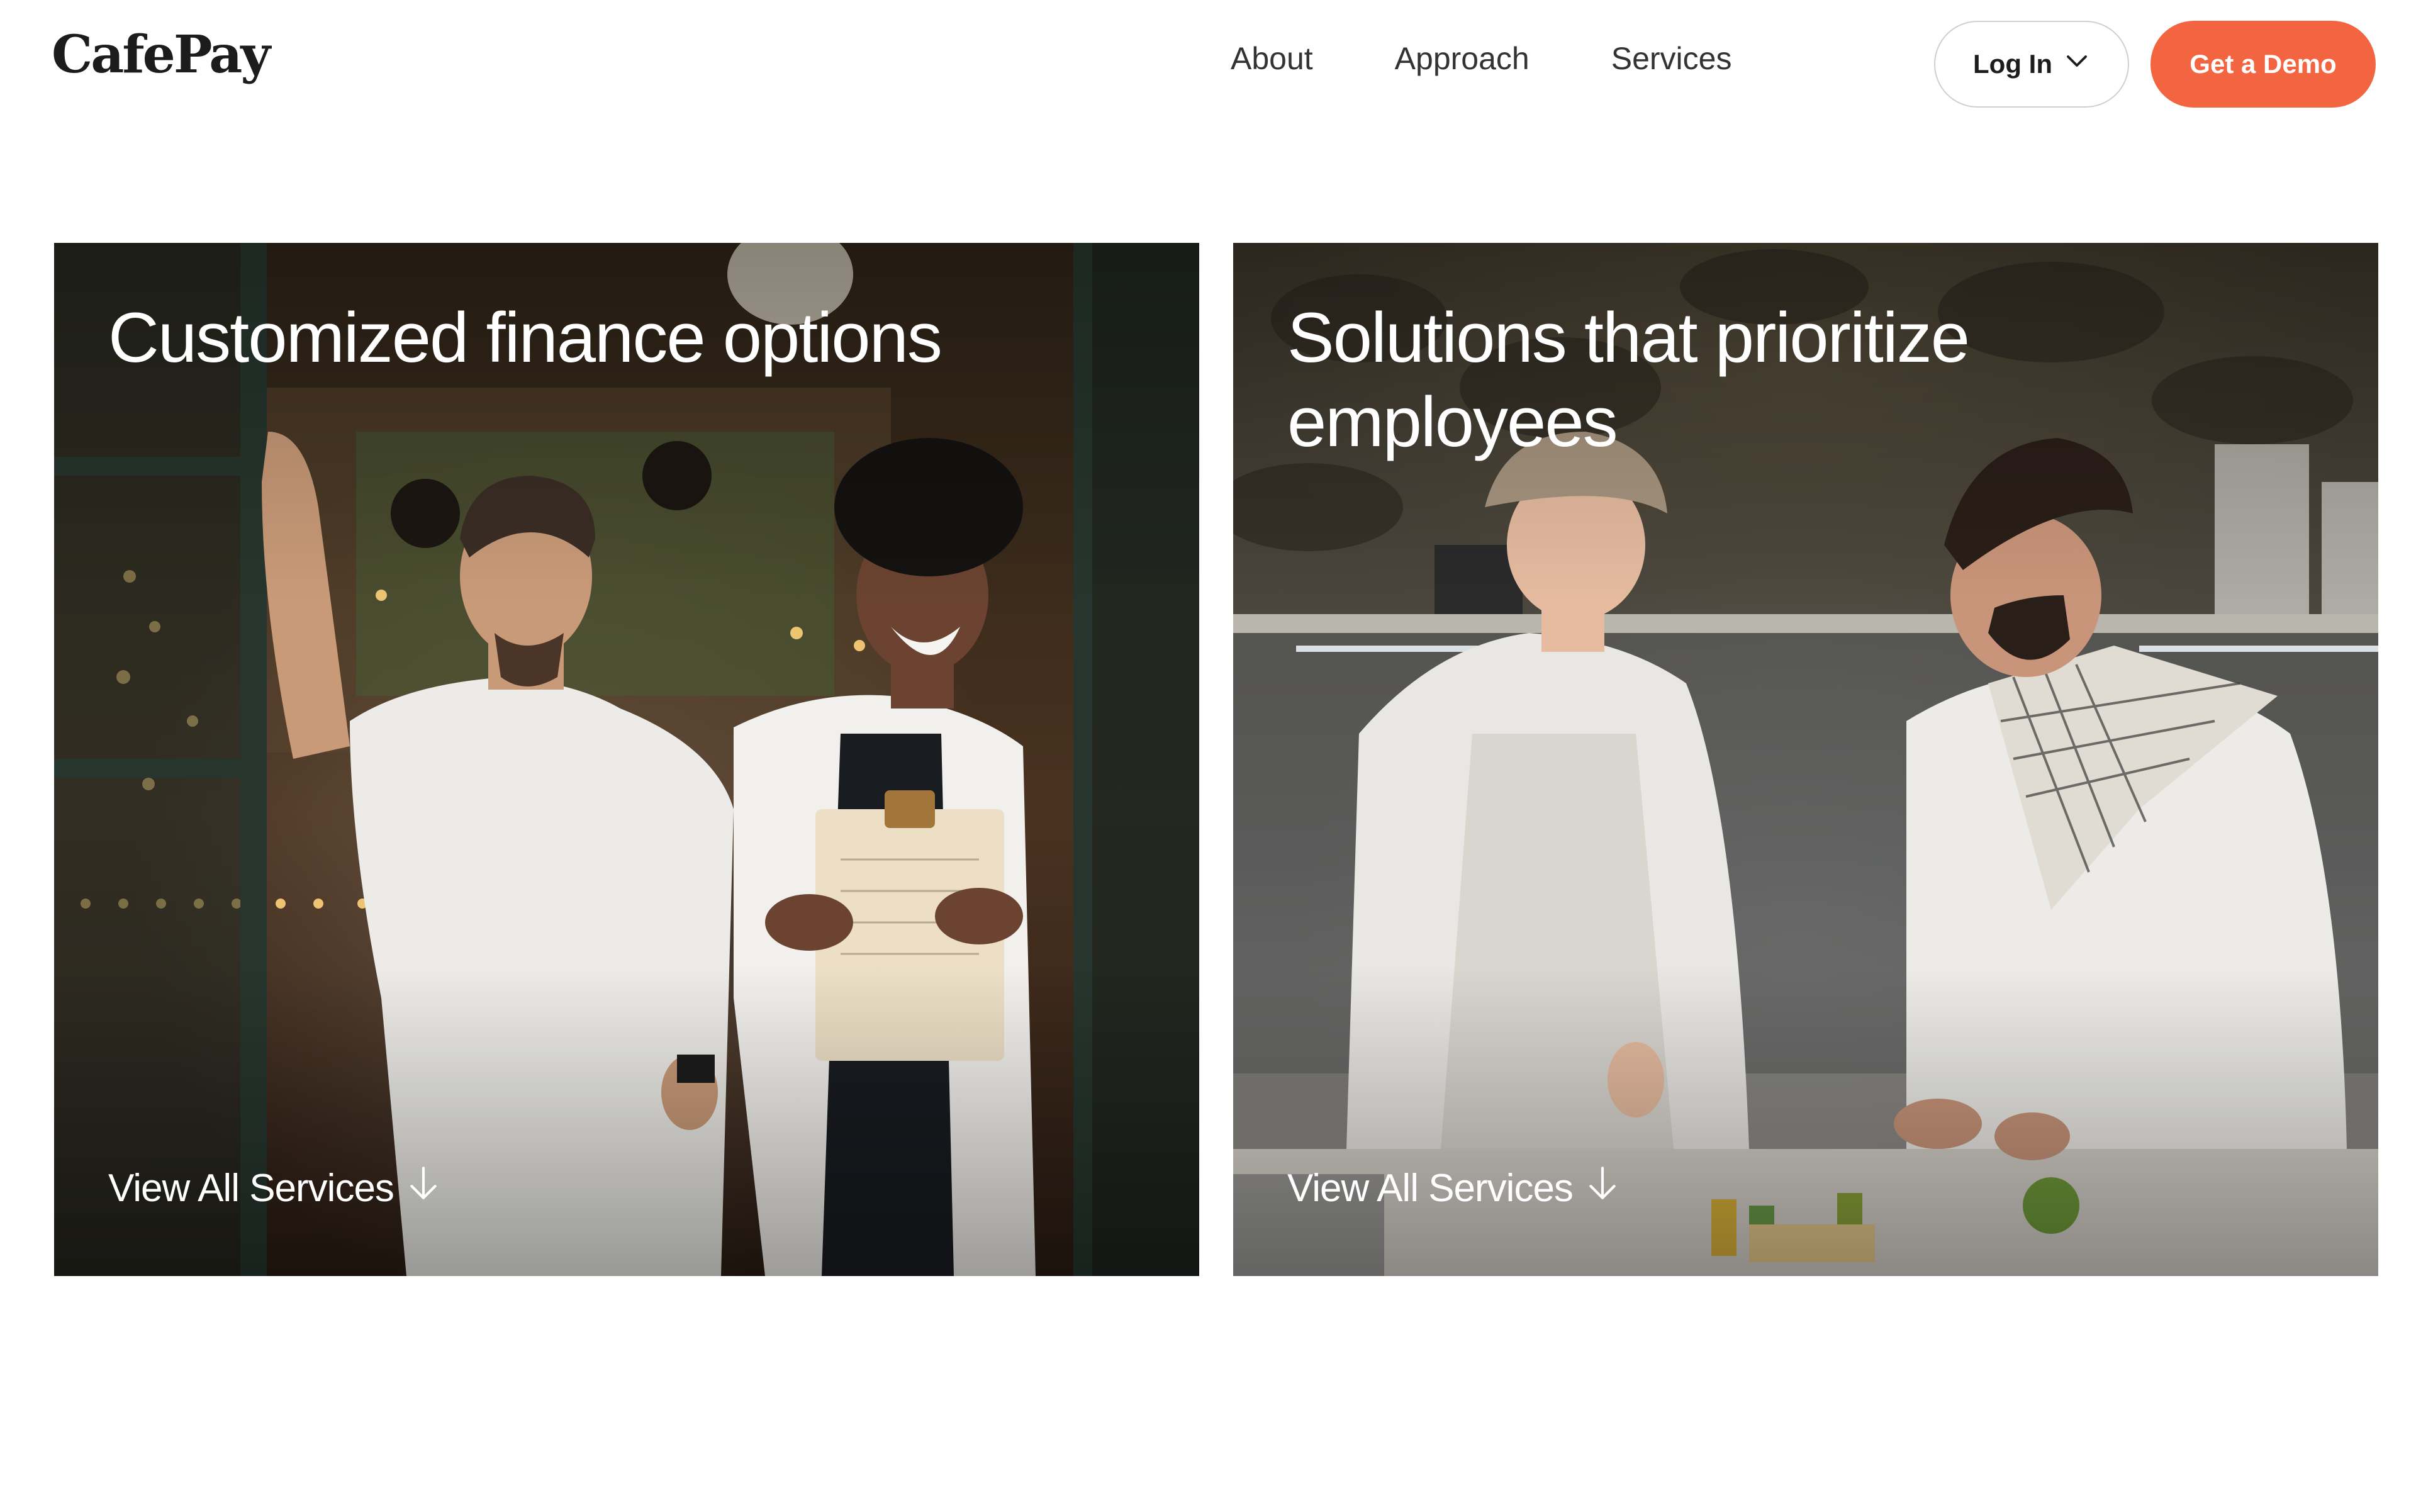  Describe the element at coordinates (1272, 58) in the screenshot. I see `nav-link-about: About` at that location.